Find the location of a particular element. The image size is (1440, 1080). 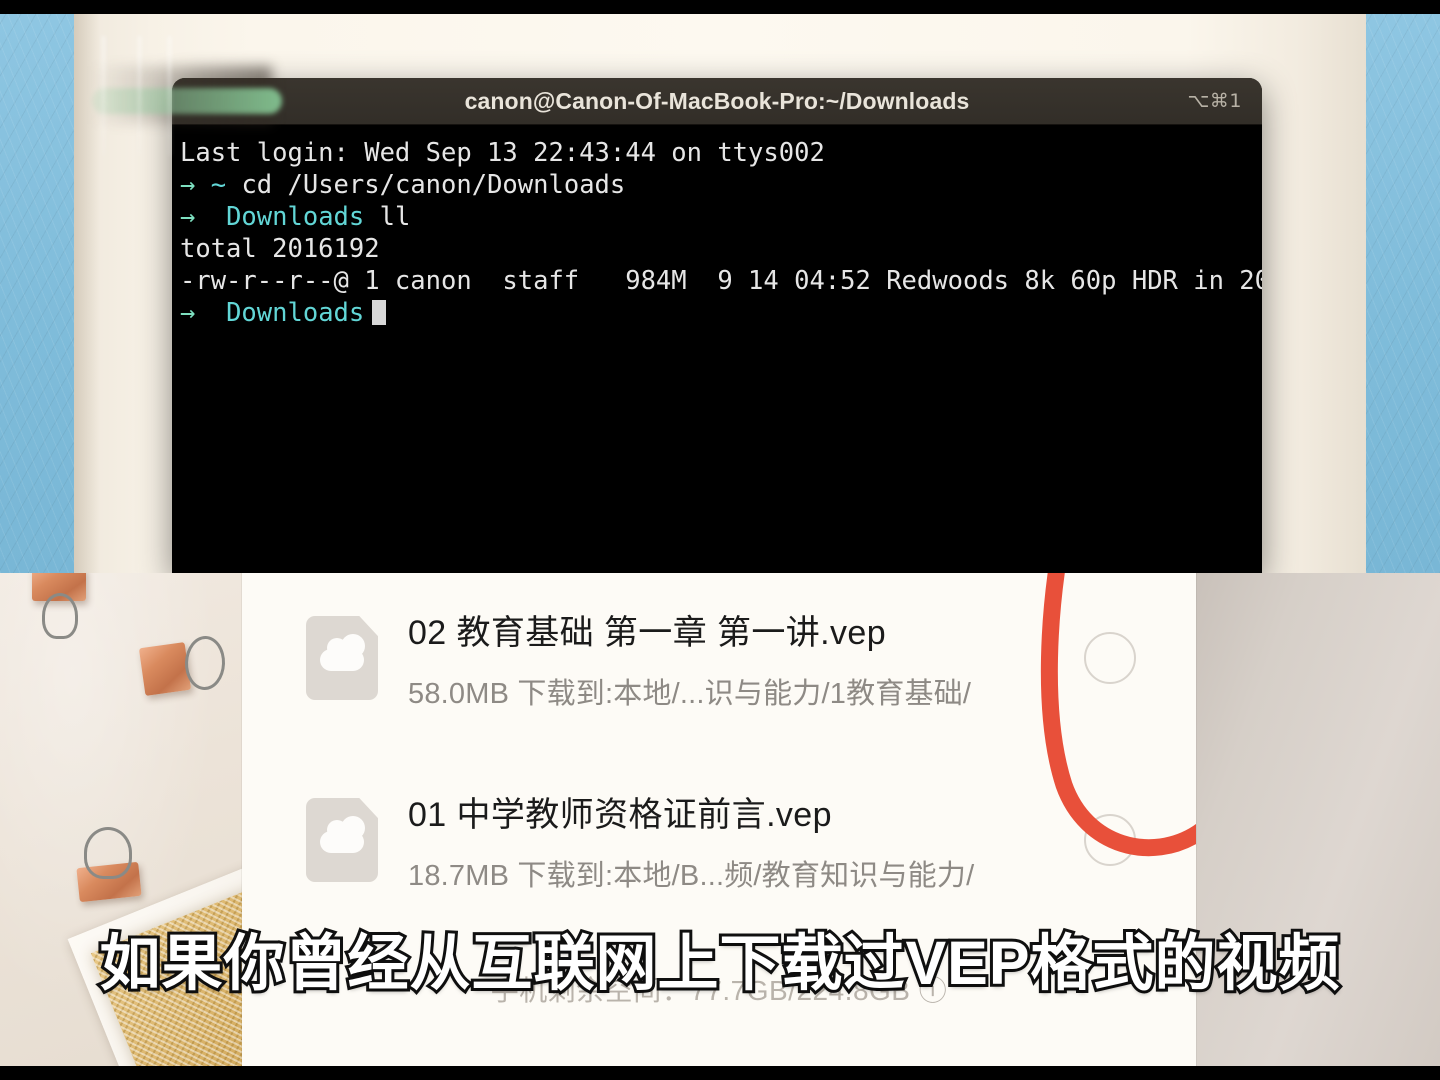

panel-shadow is located at coordinates (87, 293).